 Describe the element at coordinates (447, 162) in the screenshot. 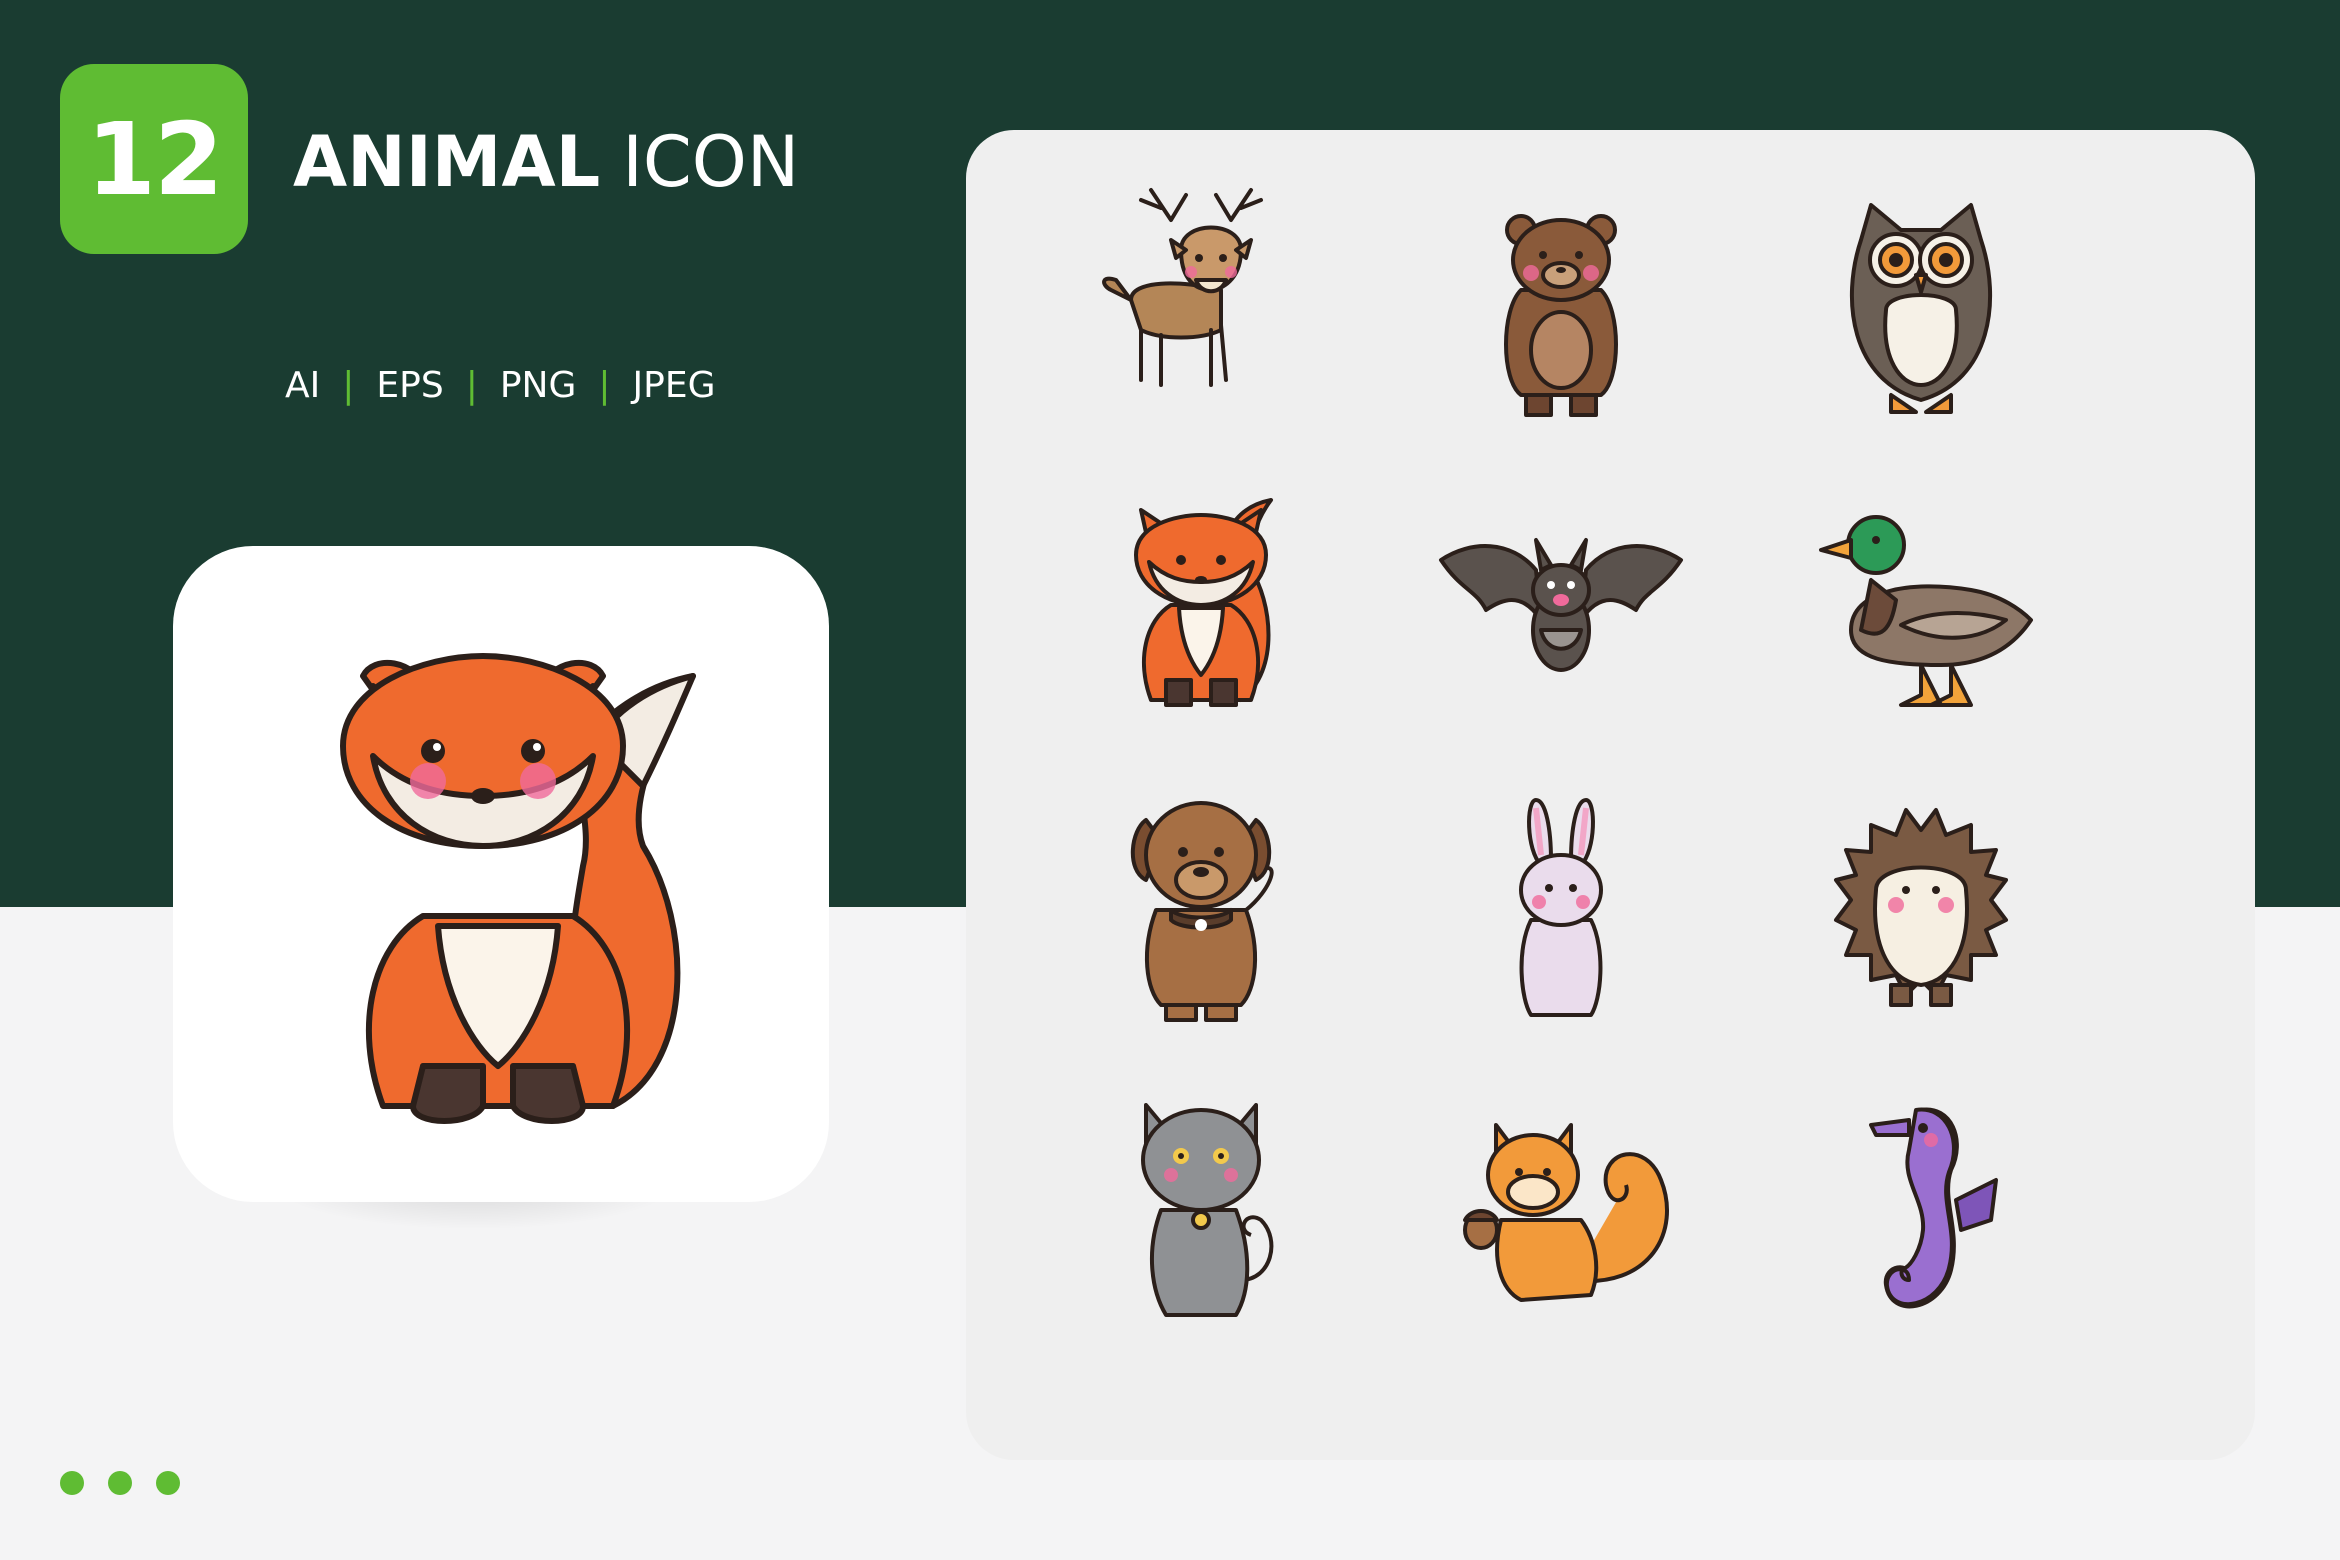

I see `title-bold: ANIMAL` at that location.